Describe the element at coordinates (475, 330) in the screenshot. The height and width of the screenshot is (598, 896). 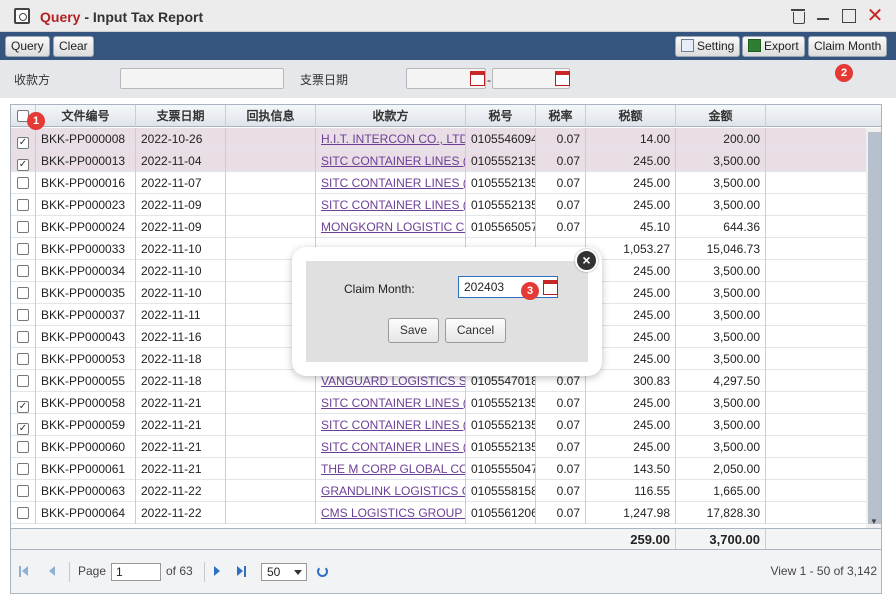
I see `cancel-button: Cancel` at that location.